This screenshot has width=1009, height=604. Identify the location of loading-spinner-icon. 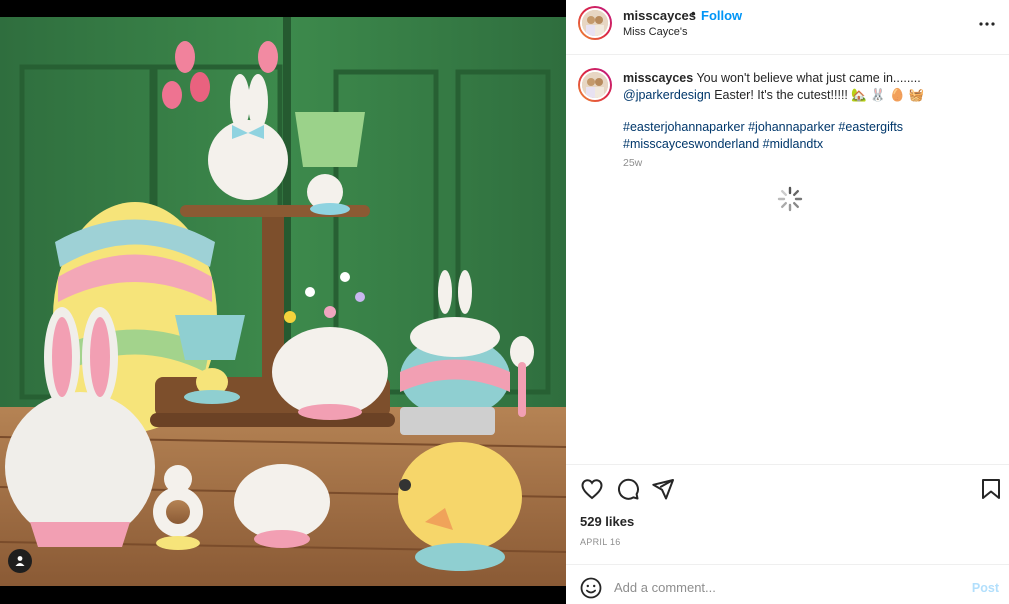
(790, 199).